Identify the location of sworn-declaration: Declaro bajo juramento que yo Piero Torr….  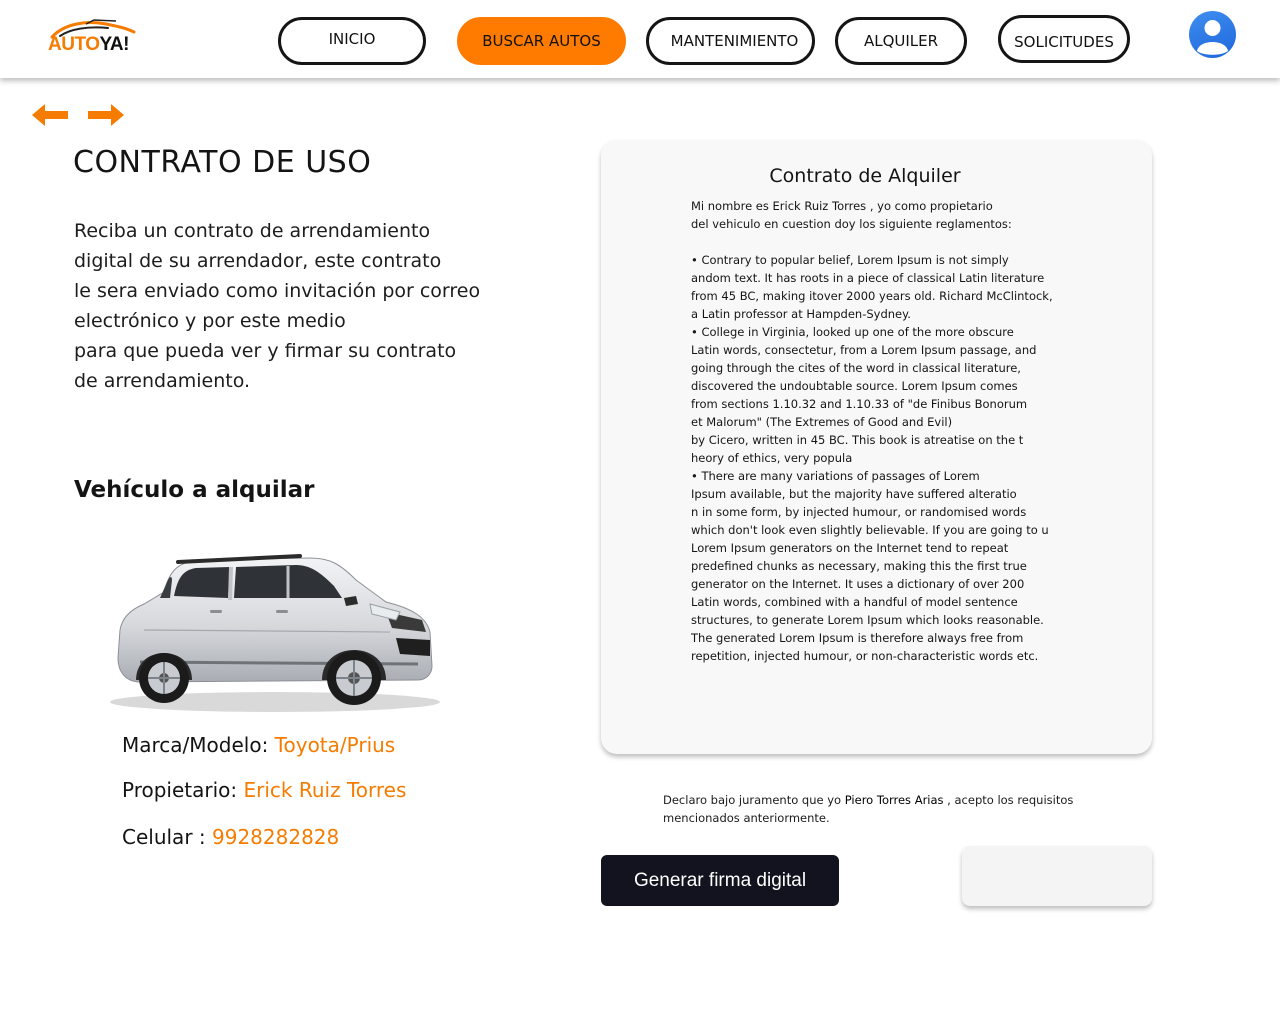
(893, 809).